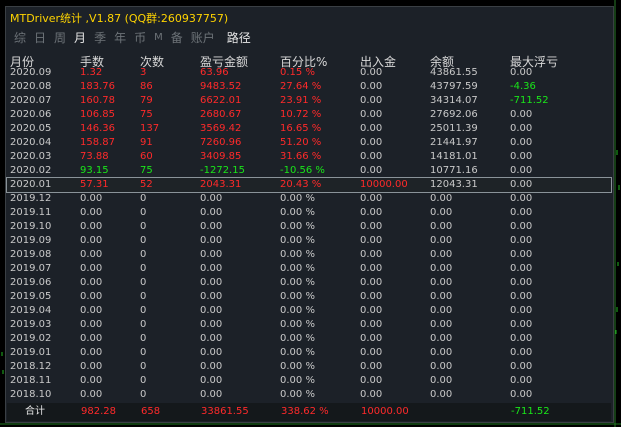 The image size is (621, 427). Describe the element at coordinates (98, 411) in the screenshot. I see `totals-lots: 982.28` at that location.